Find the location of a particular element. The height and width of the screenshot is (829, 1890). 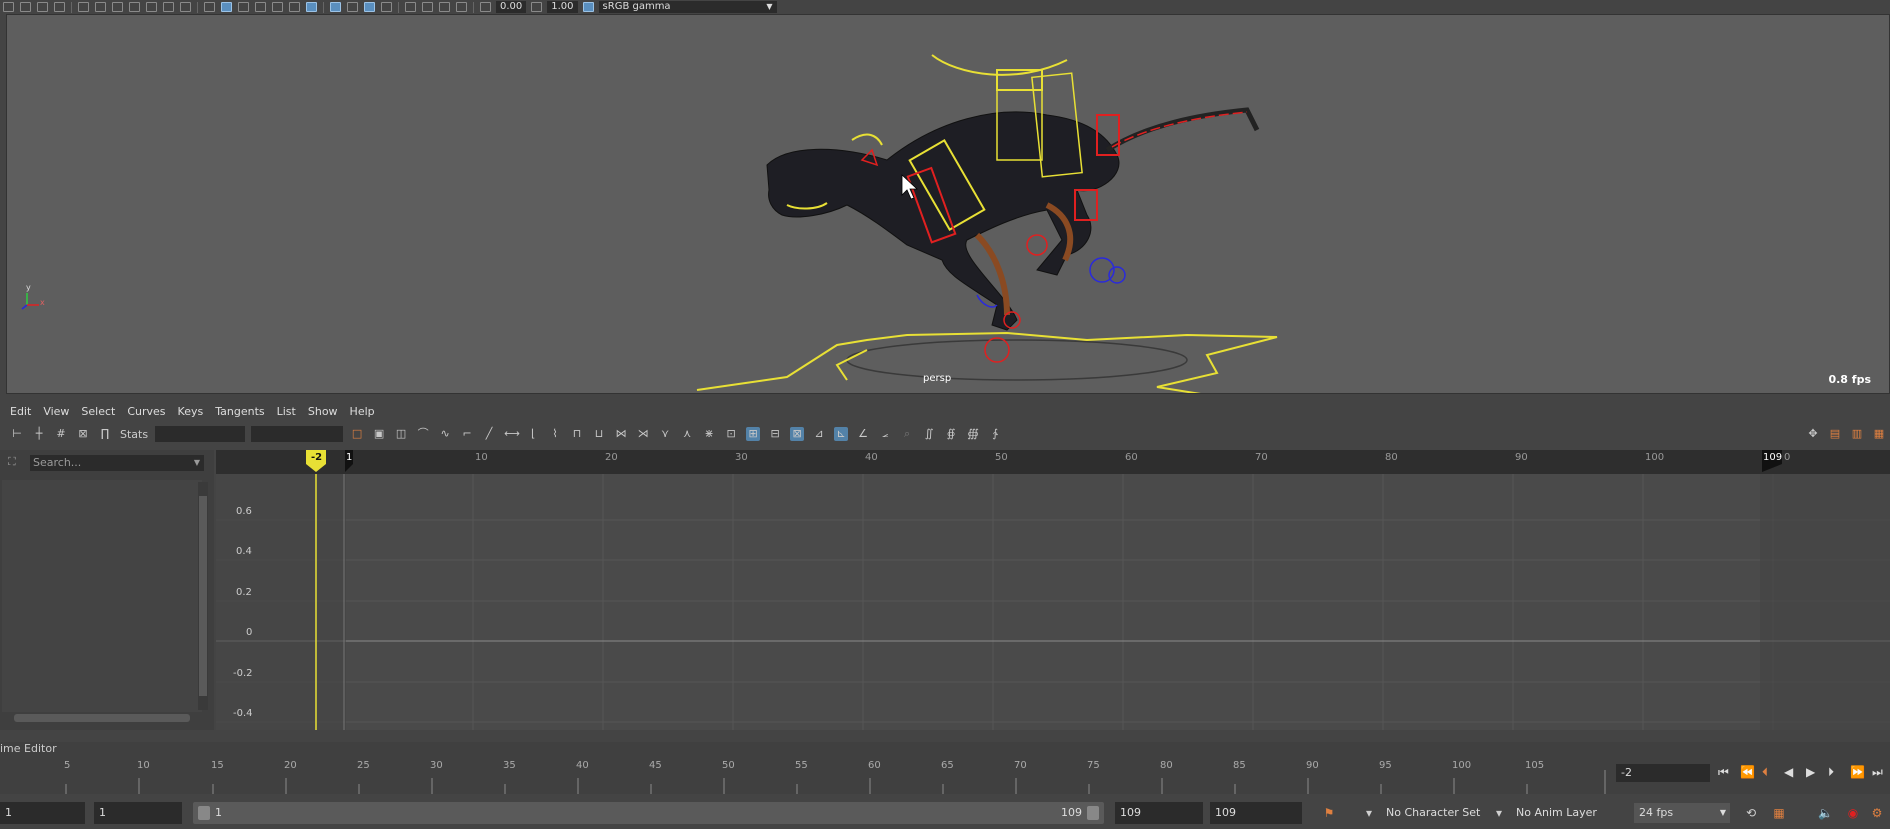

range-slider: 1 109 is located at coordinates (648, 813).